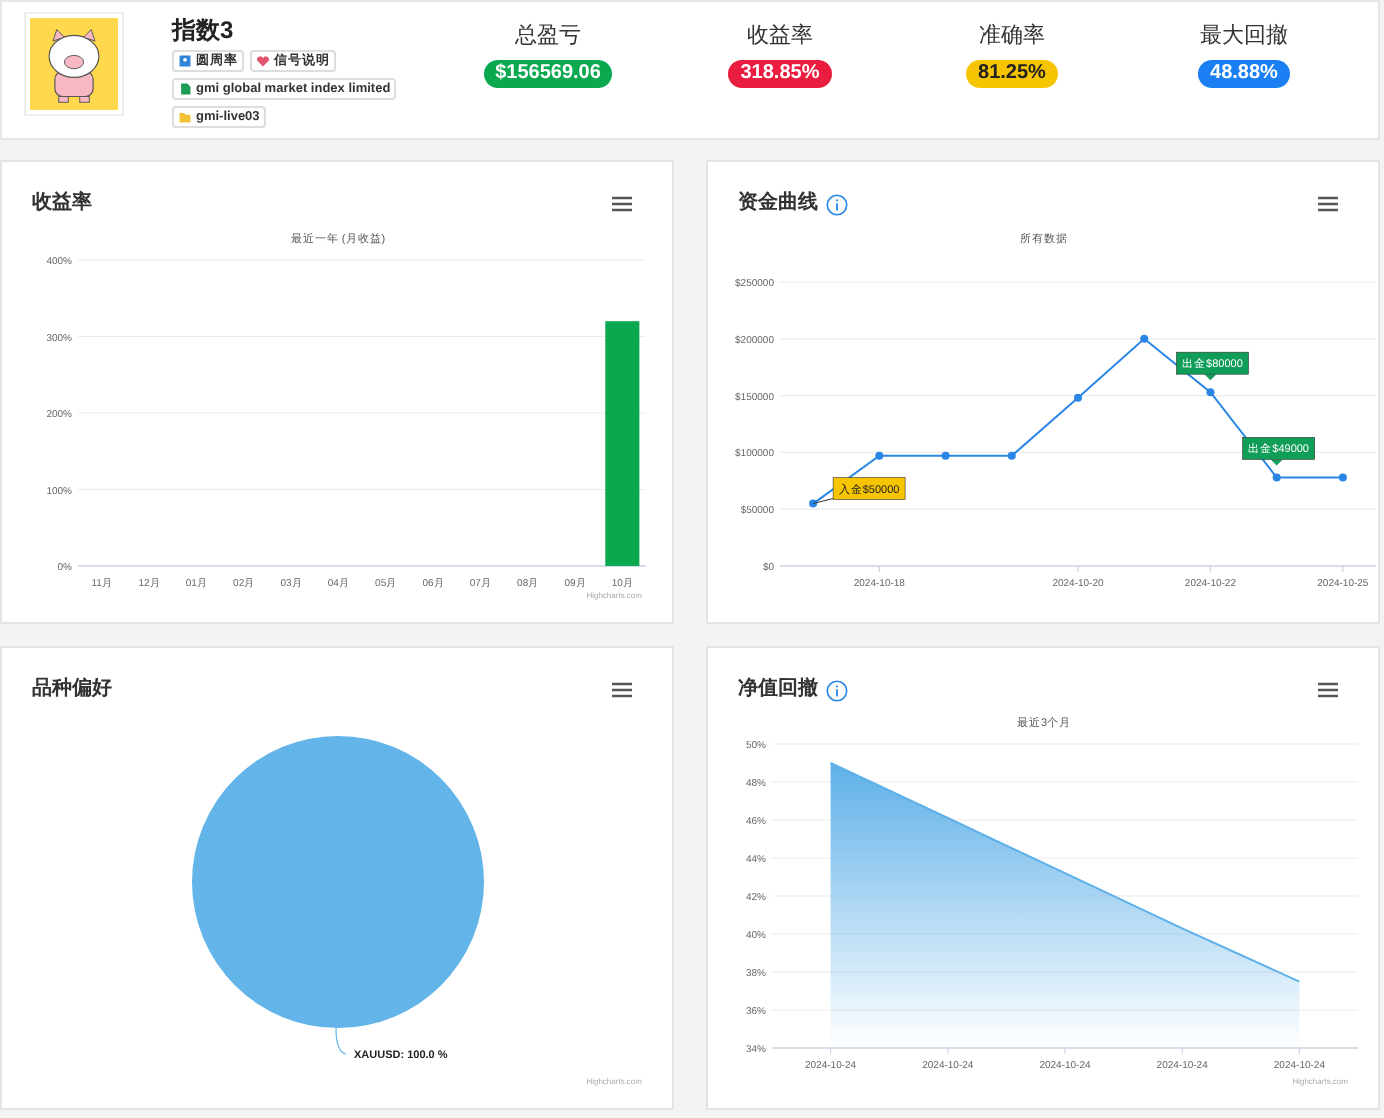 The height and width of the screenshot is (1118, 1384). I want to click on card-title: 品种偏好, so click(72, 690).